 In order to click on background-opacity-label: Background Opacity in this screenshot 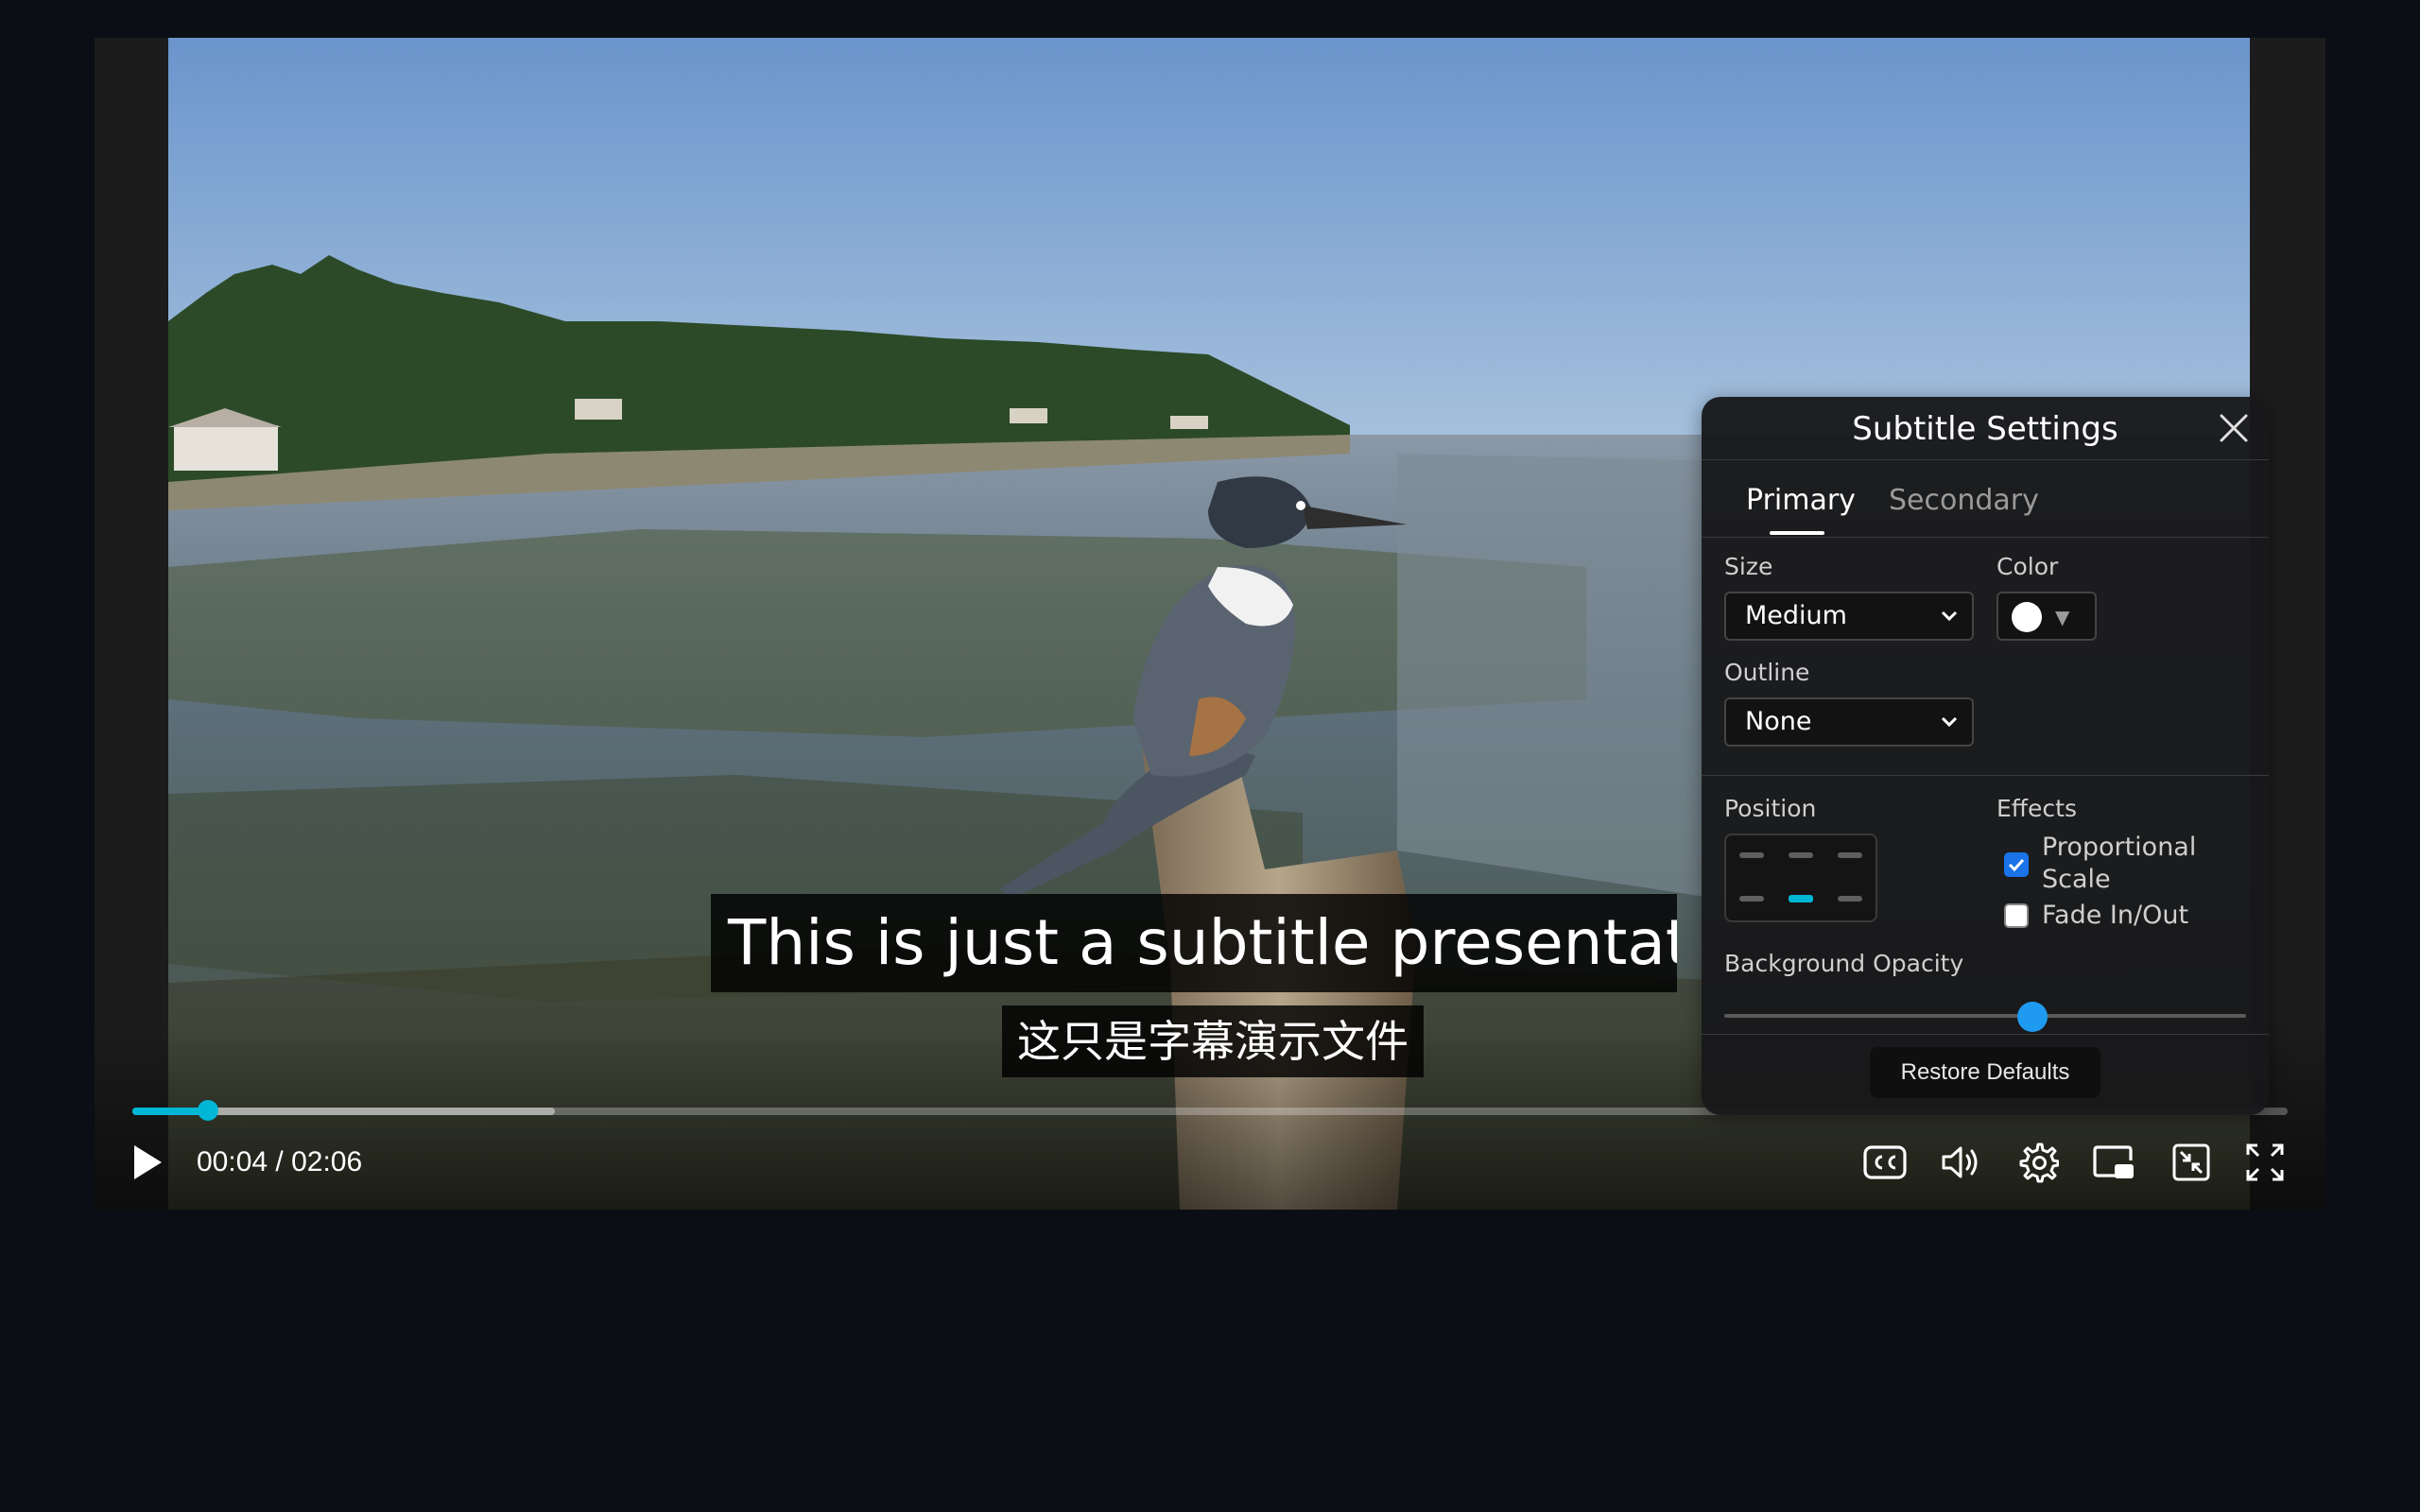, I will do `click(1844, 963)`.